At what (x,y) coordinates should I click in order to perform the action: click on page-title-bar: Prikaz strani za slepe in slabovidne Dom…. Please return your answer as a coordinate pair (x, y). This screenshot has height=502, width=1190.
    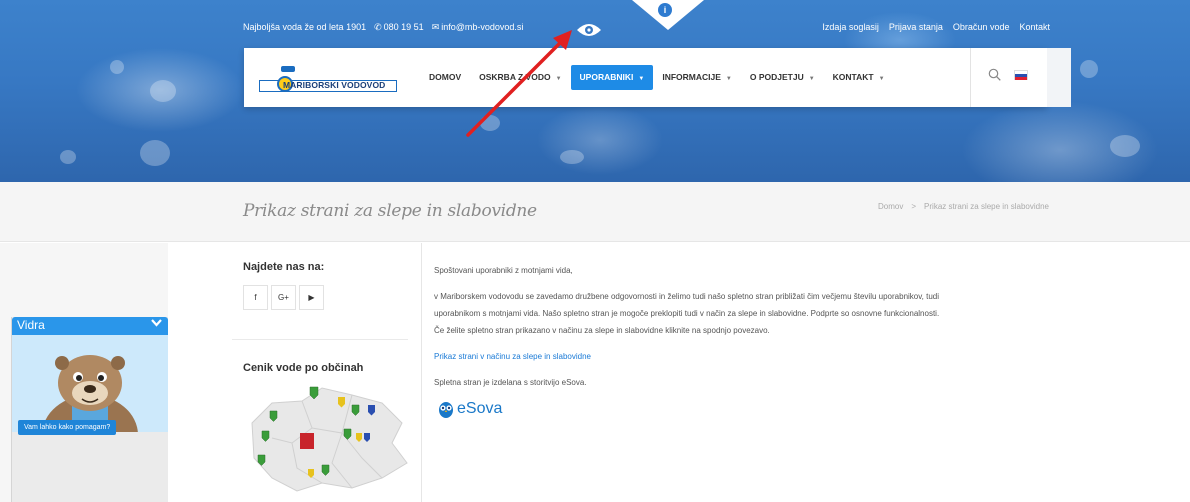
    Looking at the image, I should click on (595, 212).